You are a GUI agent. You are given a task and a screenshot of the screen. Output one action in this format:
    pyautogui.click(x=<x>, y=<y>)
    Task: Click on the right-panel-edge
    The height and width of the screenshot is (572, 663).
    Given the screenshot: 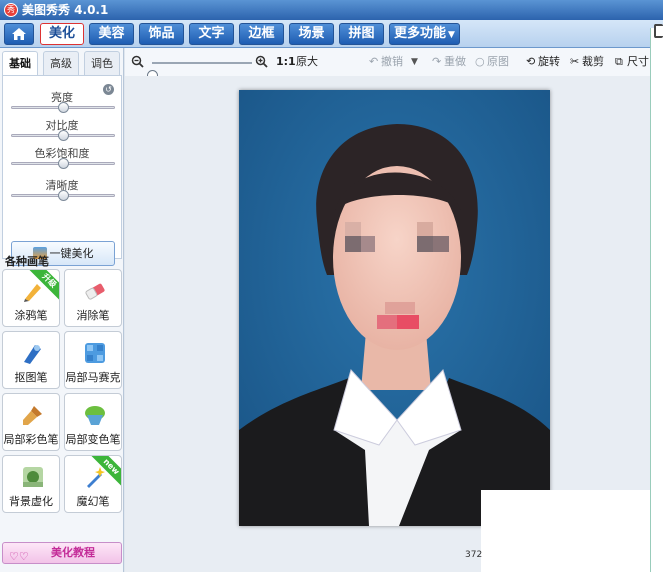 What is the action you would take?
    pyautogui.click(x=656, y=300)
    